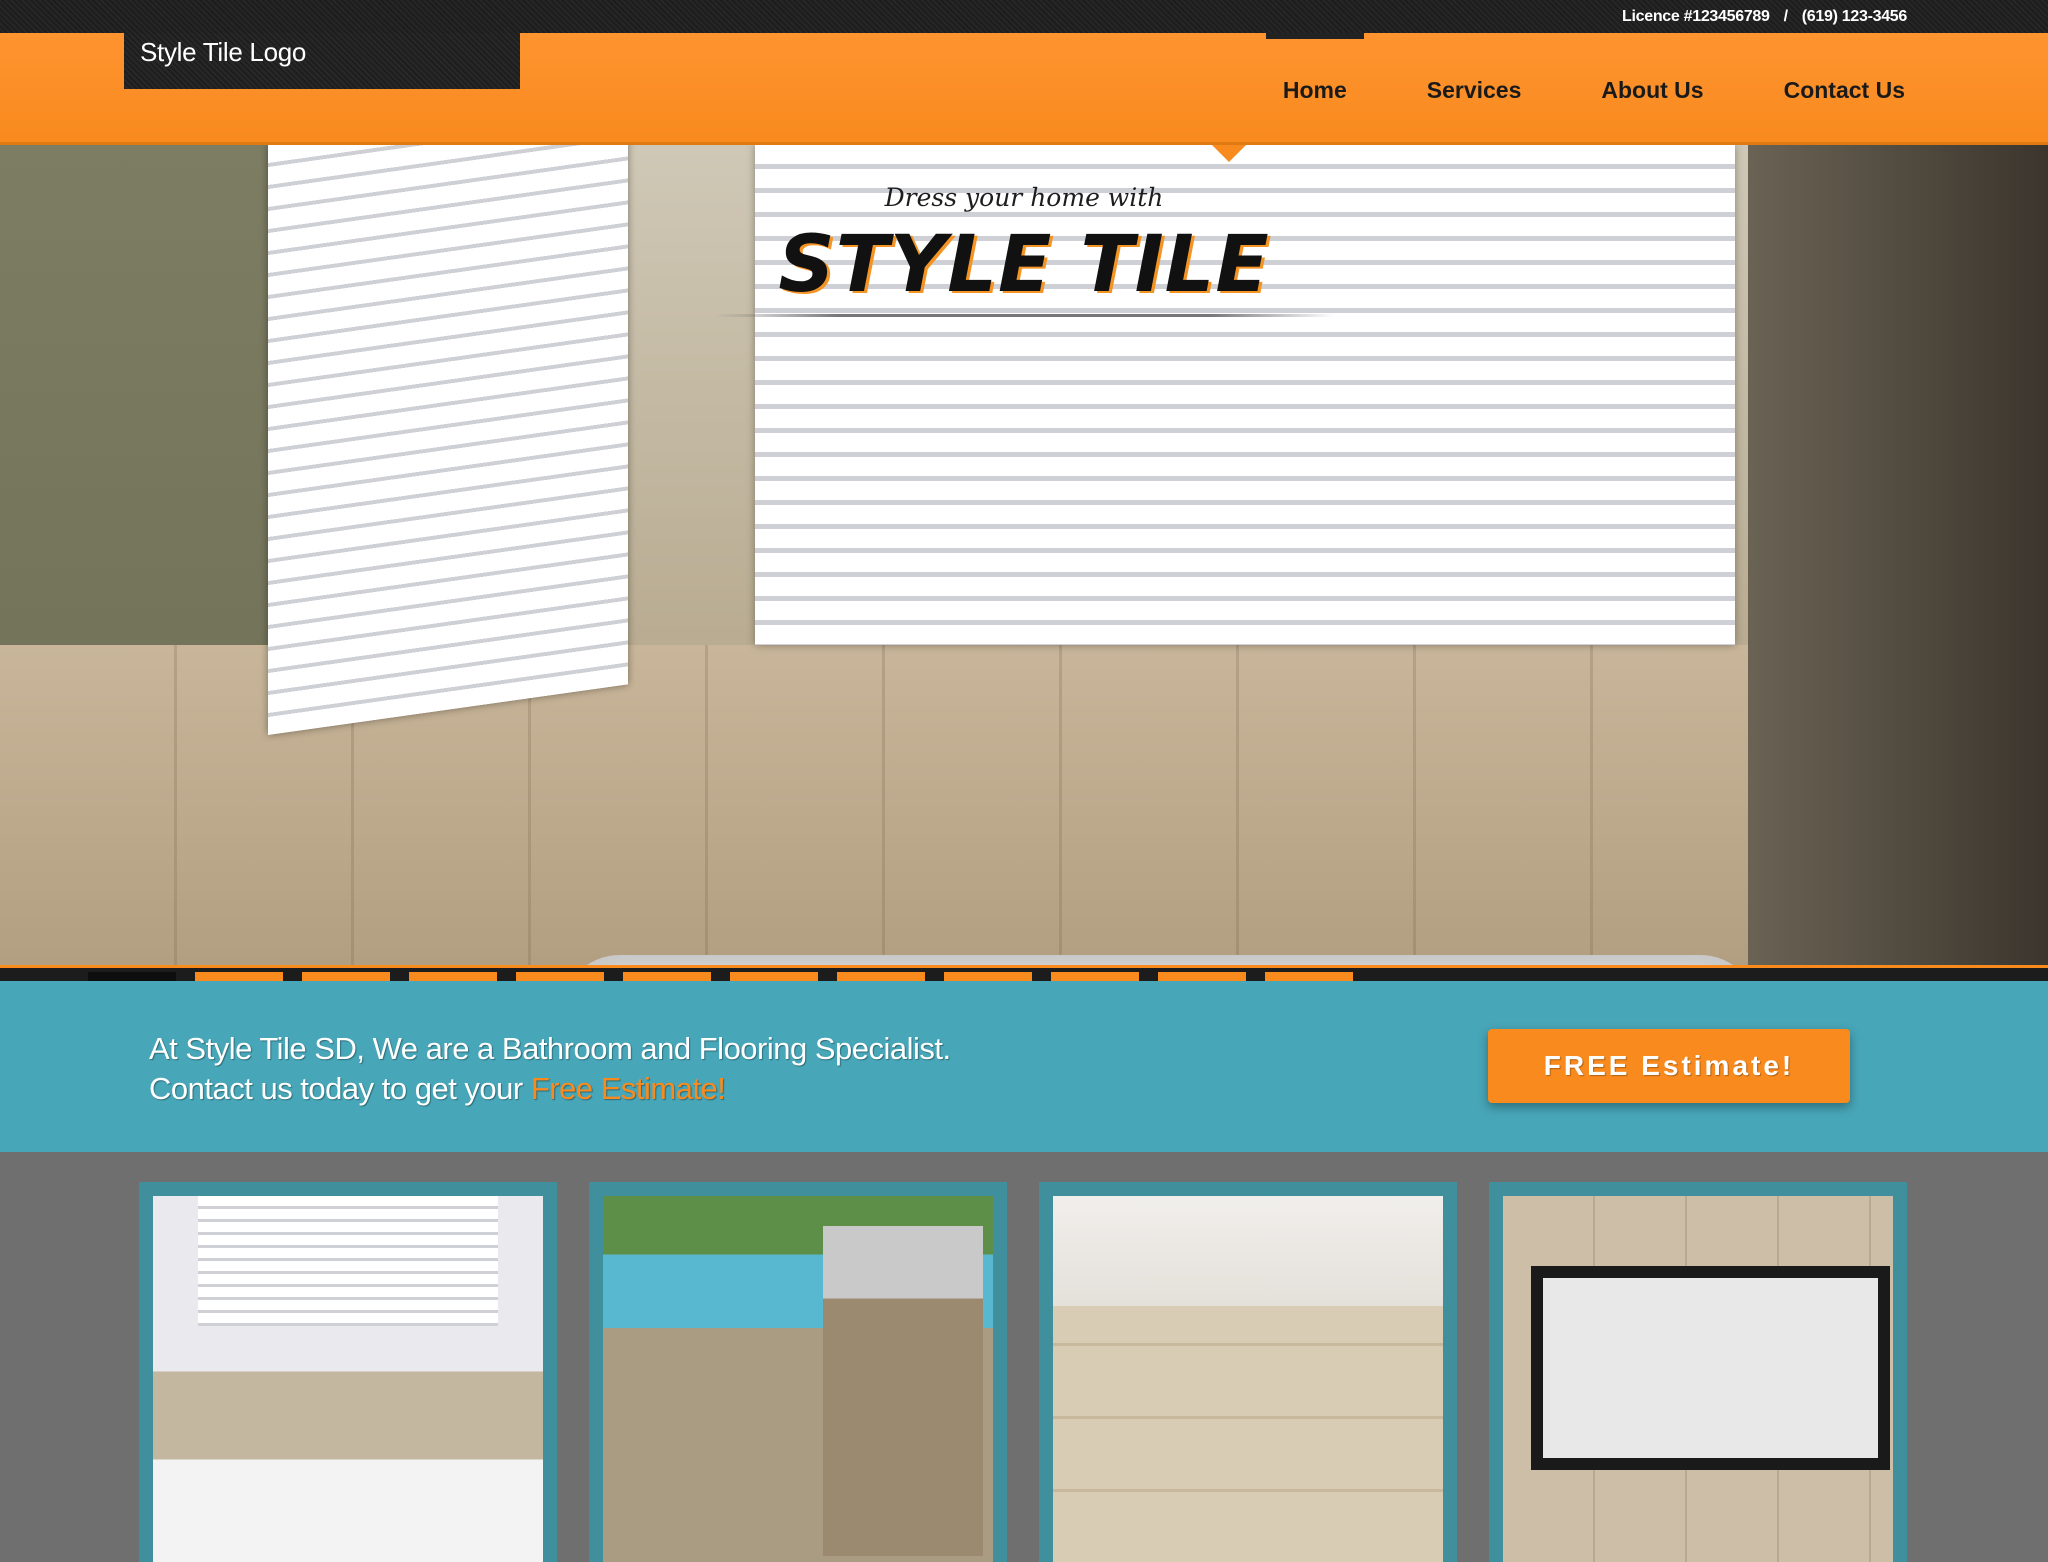  I want to click on cta-highlight: Free Estimate!, so click(628, 1088).